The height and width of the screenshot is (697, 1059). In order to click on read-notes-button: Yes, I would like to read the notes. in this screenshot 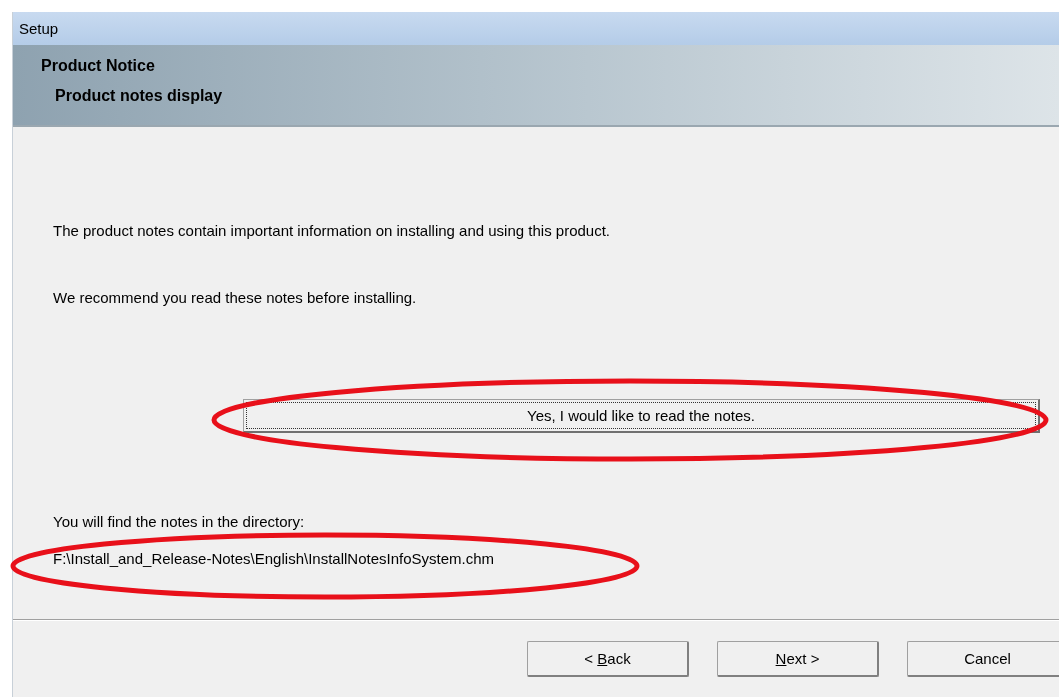, I will do `click(641, 416)`.